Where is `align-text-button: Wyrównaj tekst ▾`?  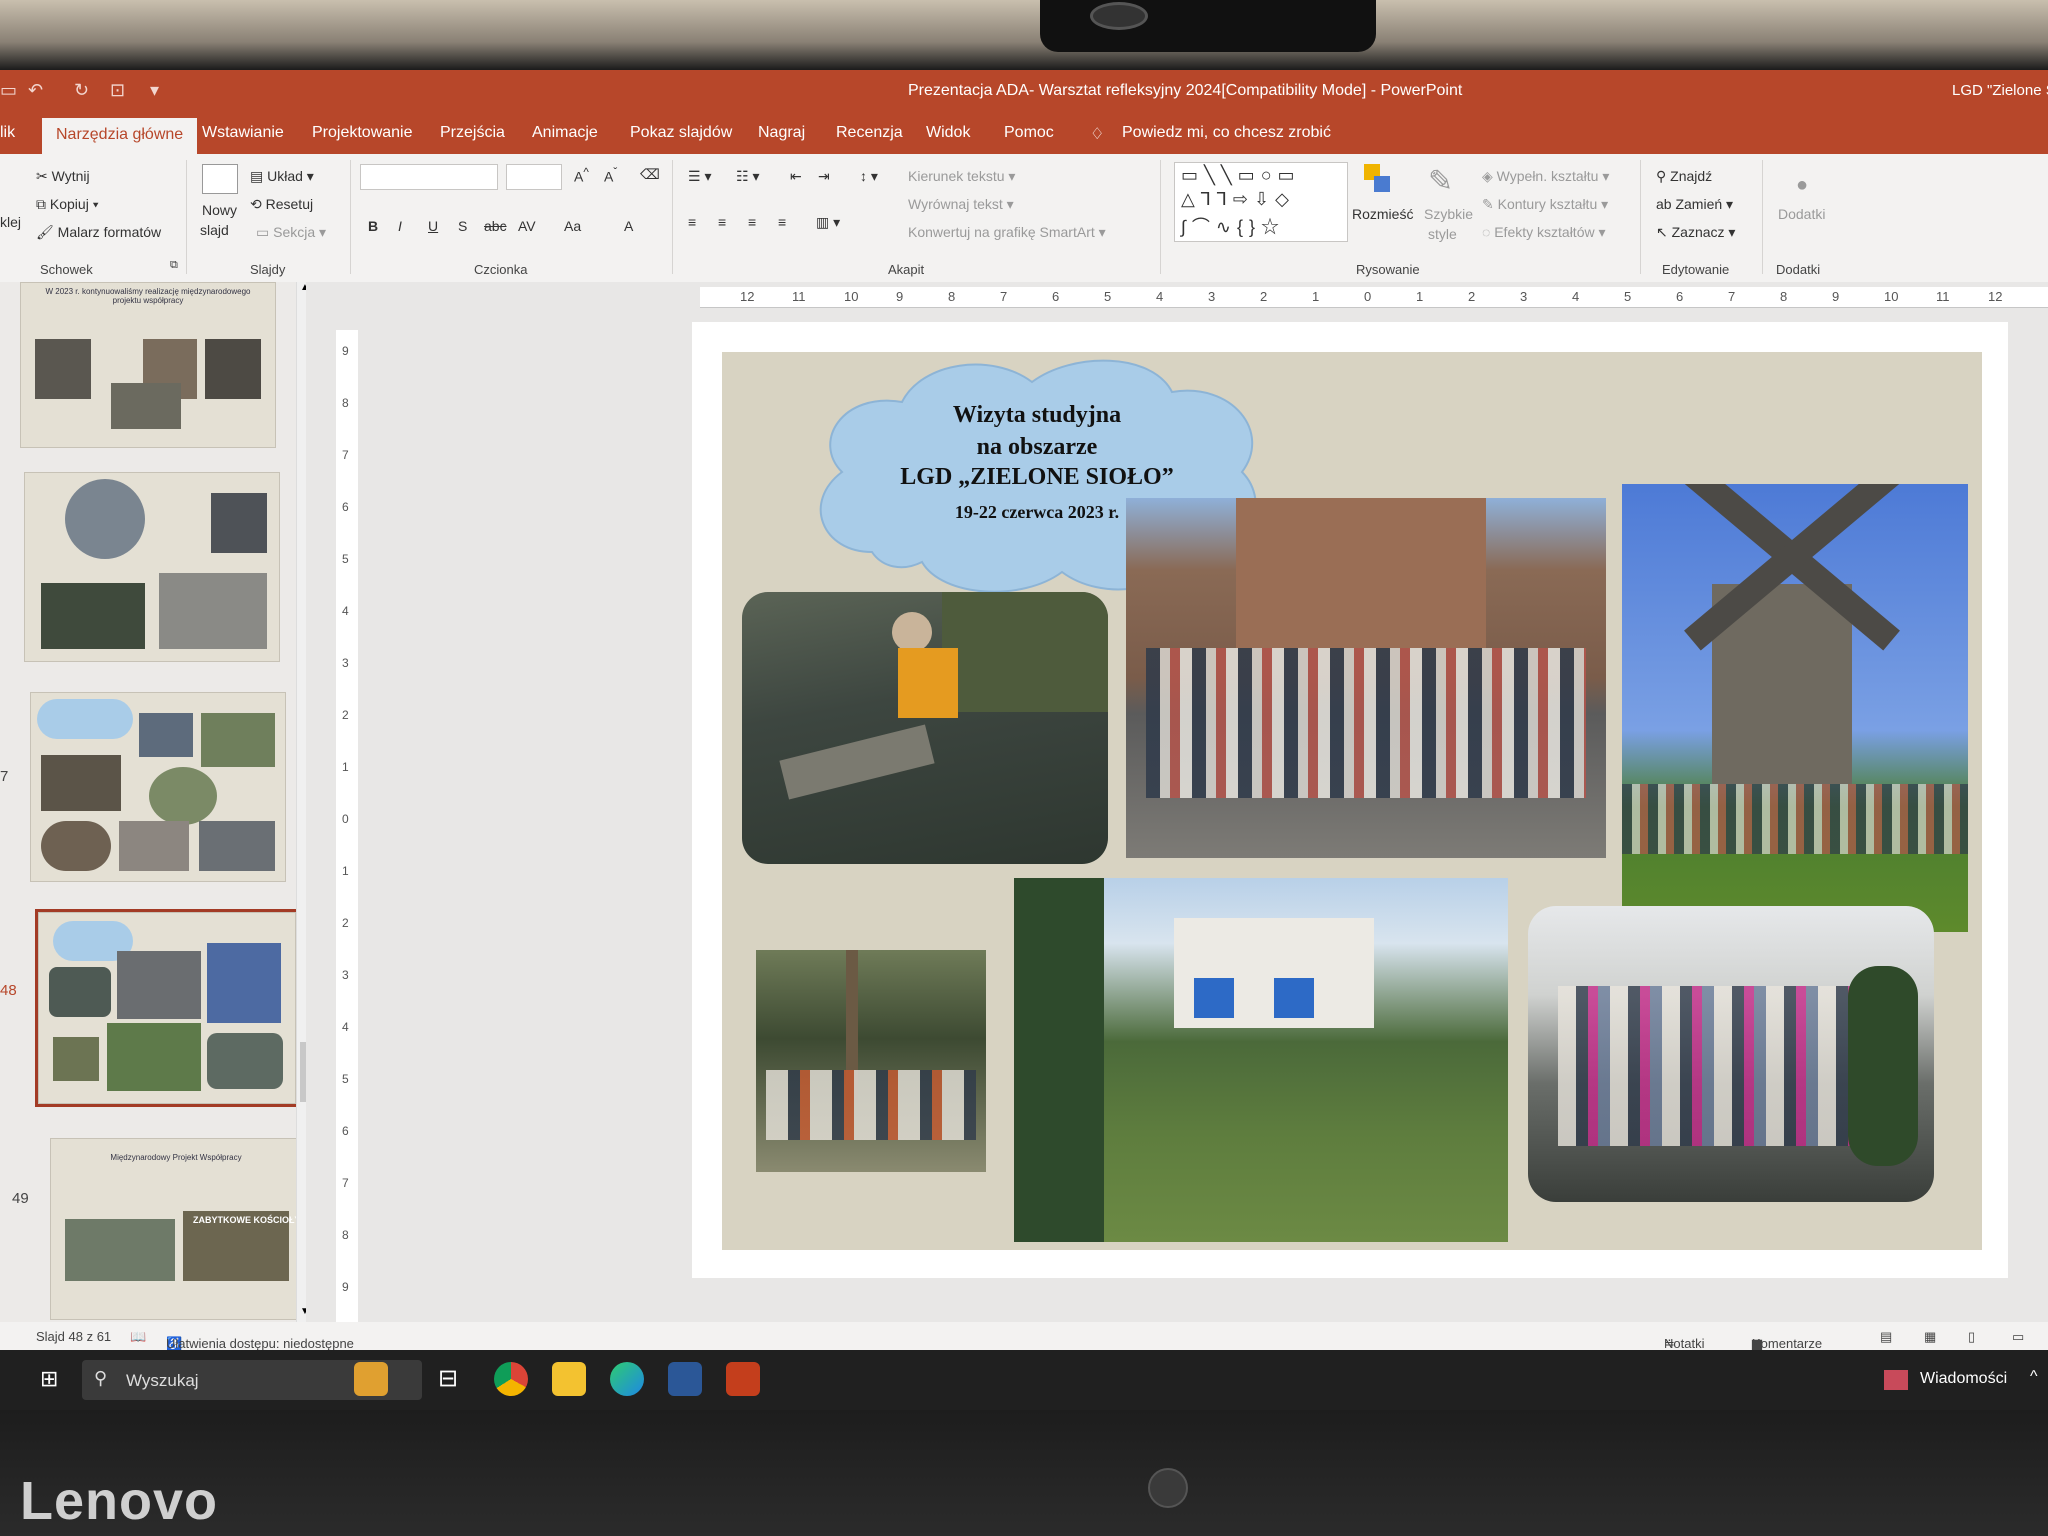 align-text-button: Wyrównaj tekst ▾ is located at coordinates (961, 204).